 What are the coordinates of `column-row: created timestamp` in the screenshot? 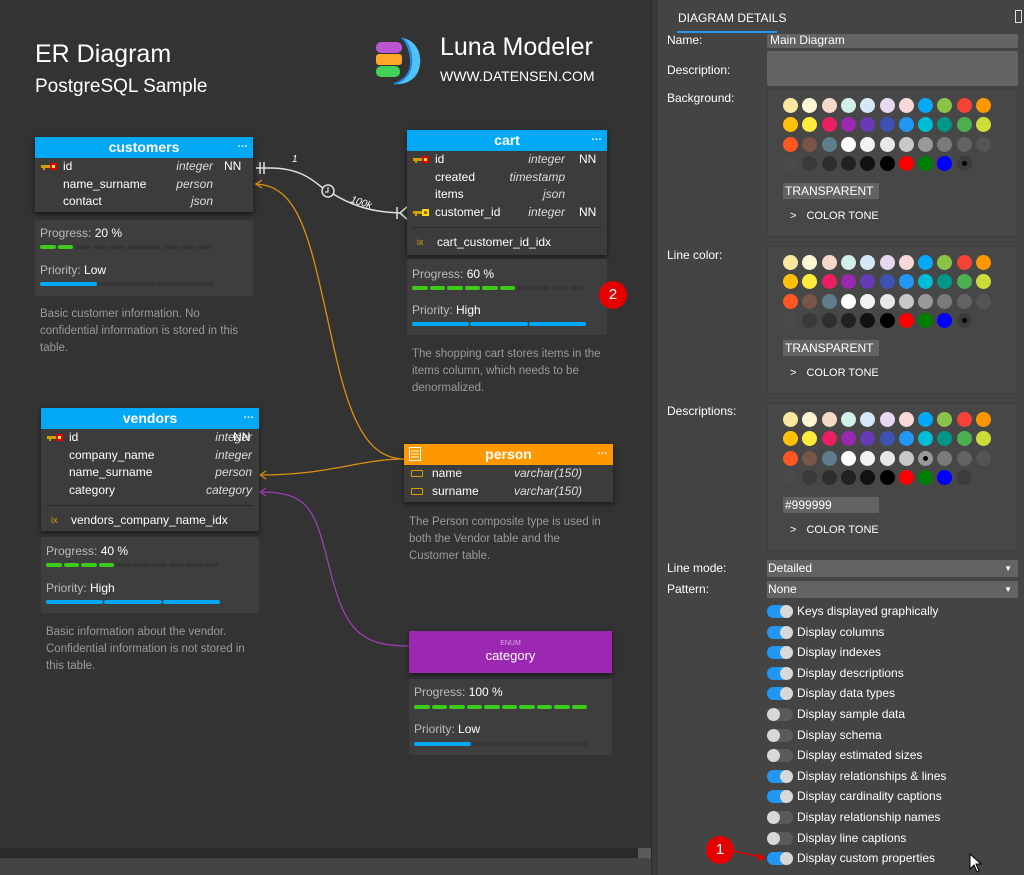 It's located at (507, 178).